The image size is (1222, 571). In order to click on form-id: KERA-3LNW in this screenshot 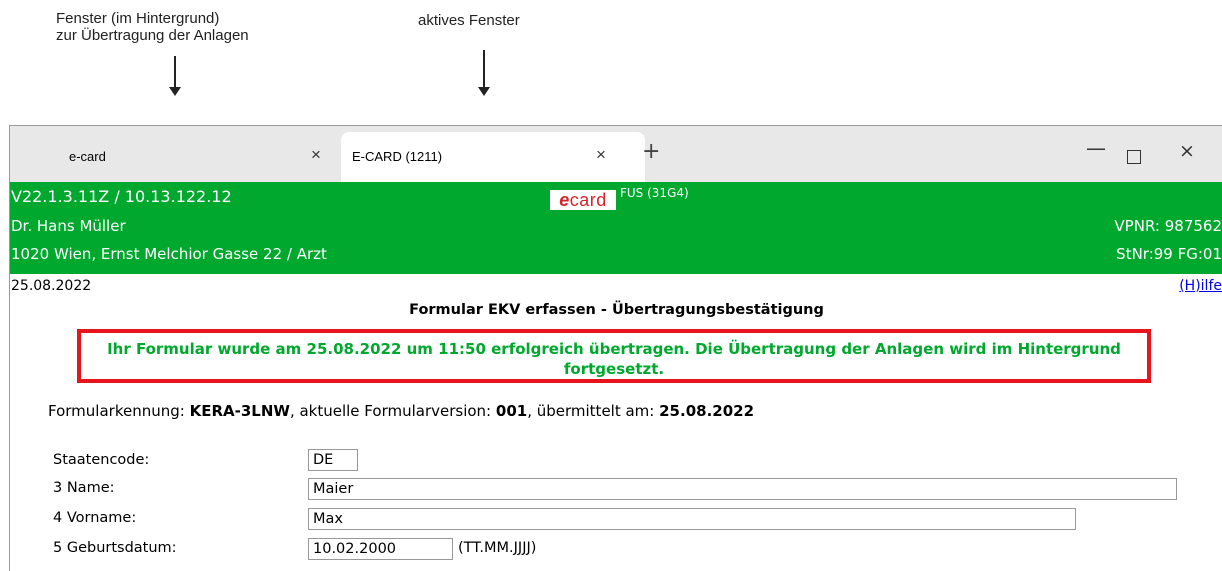, I will do `click(239, 411)`.